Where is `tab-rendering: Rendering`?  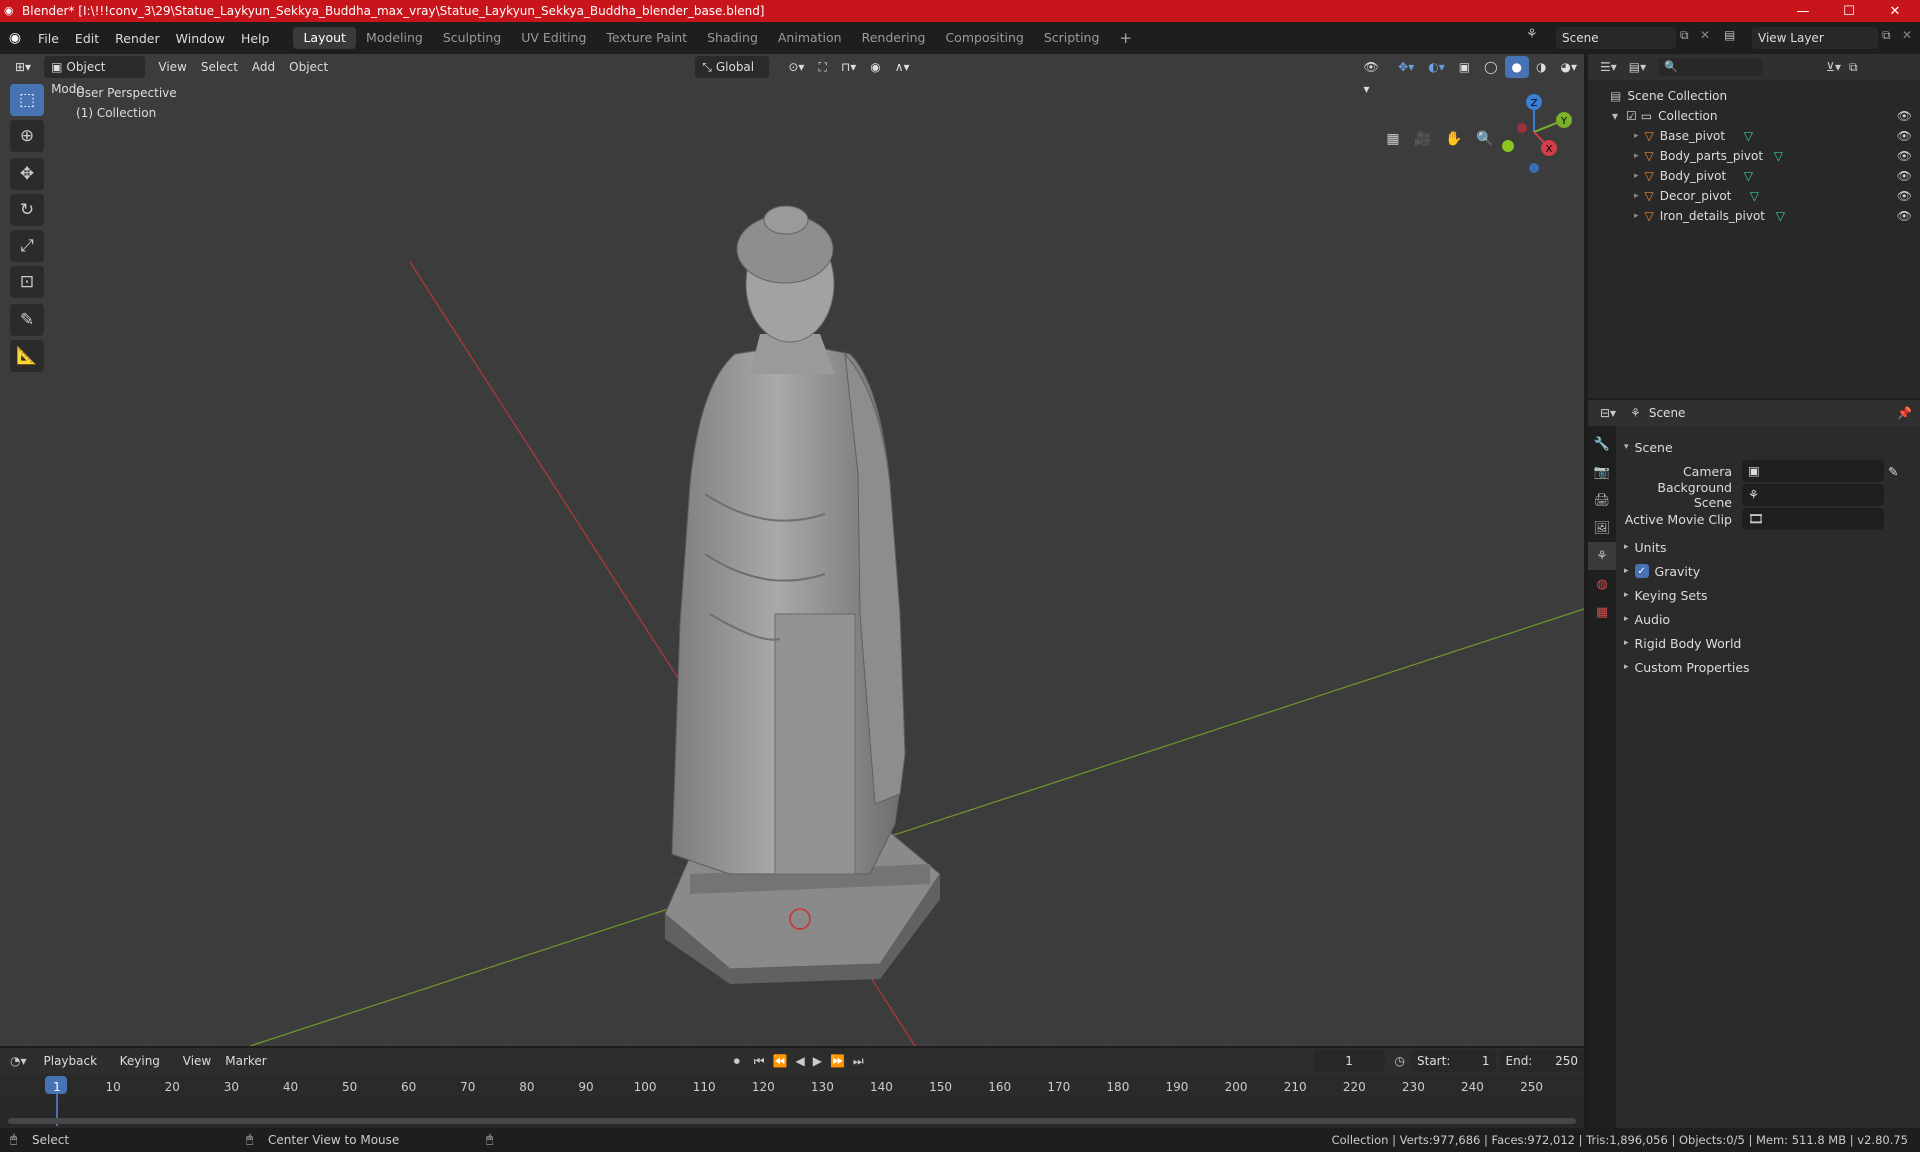 tab-rendering: Rendering is located at coordinates (894, 38).